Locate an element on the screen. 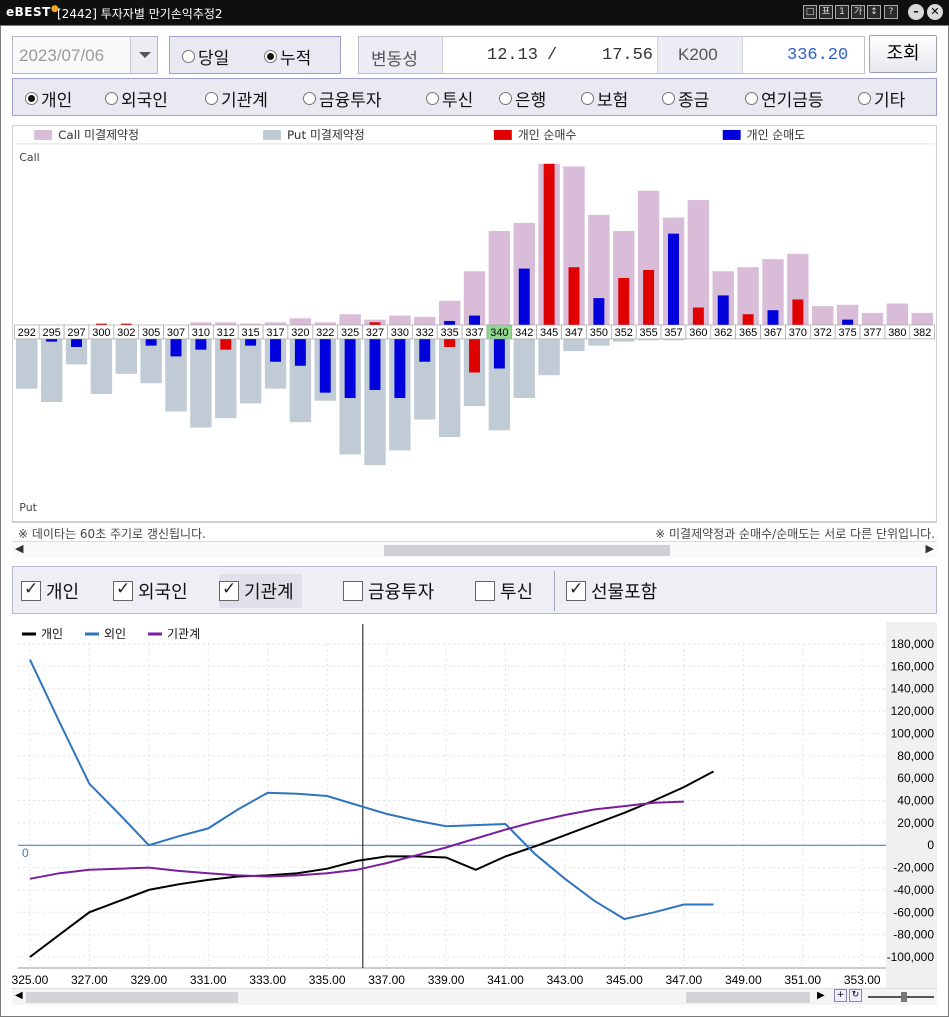 The width and height of the screenshot is (949, 1017). footnote-right: ※ 미결제약정과 순매수/순매도는 서로 다른 단위입니다. is located at coordinates (795, 534).